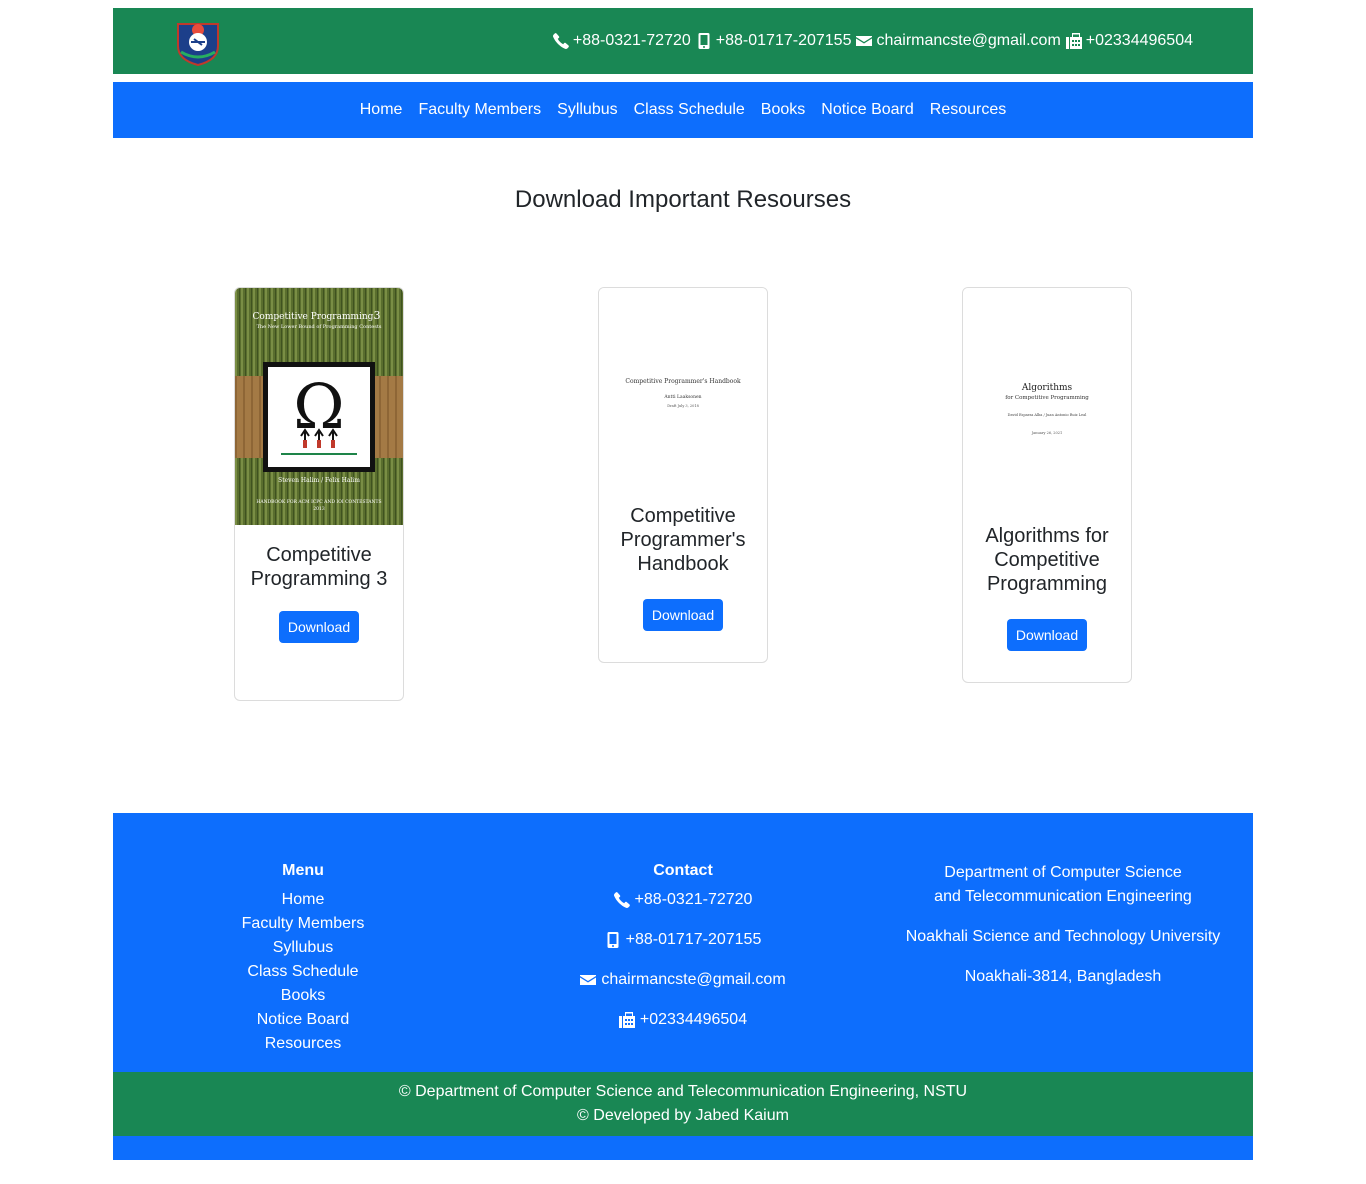  I want to click on header-fax-text: +02334496504, so click(1139, 40).